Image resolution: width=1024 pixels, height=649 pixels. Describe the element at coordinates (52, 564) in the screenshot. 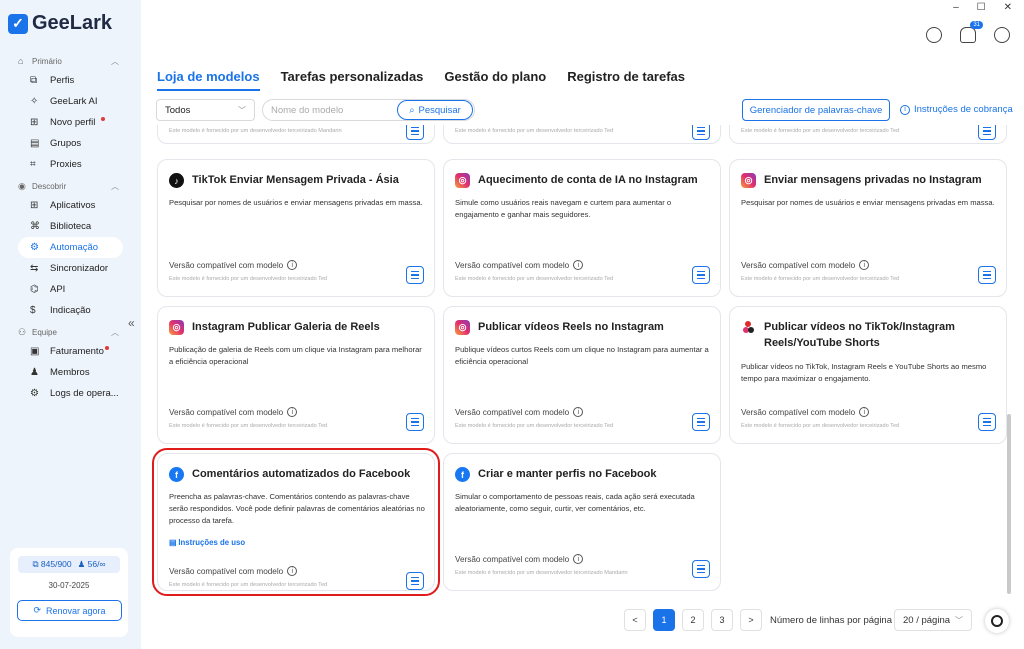

I see `profiles-quota: ⧉ 845/900` at that location.